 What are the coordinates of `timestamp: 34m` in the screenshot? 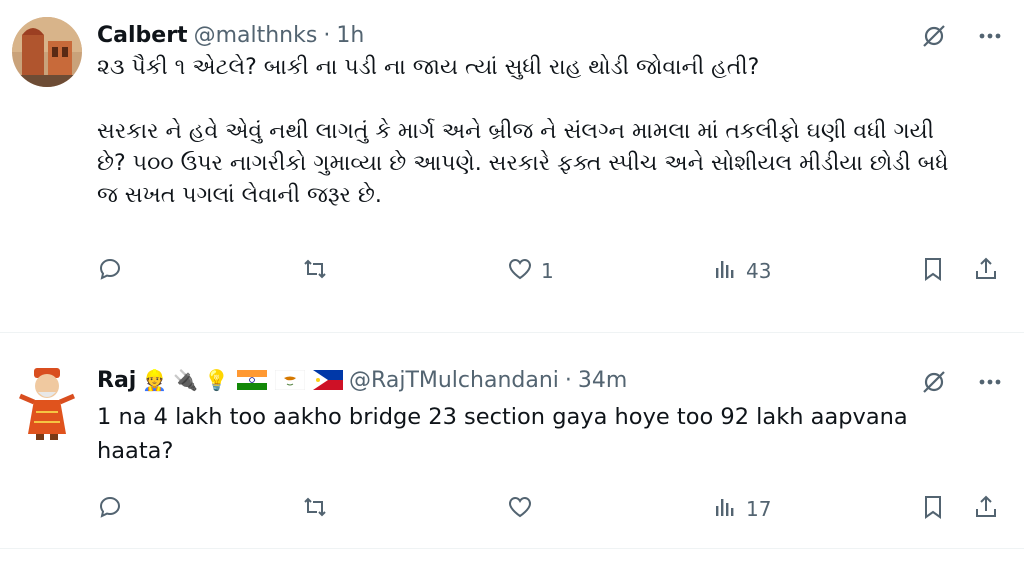 It's located at (602, 380).